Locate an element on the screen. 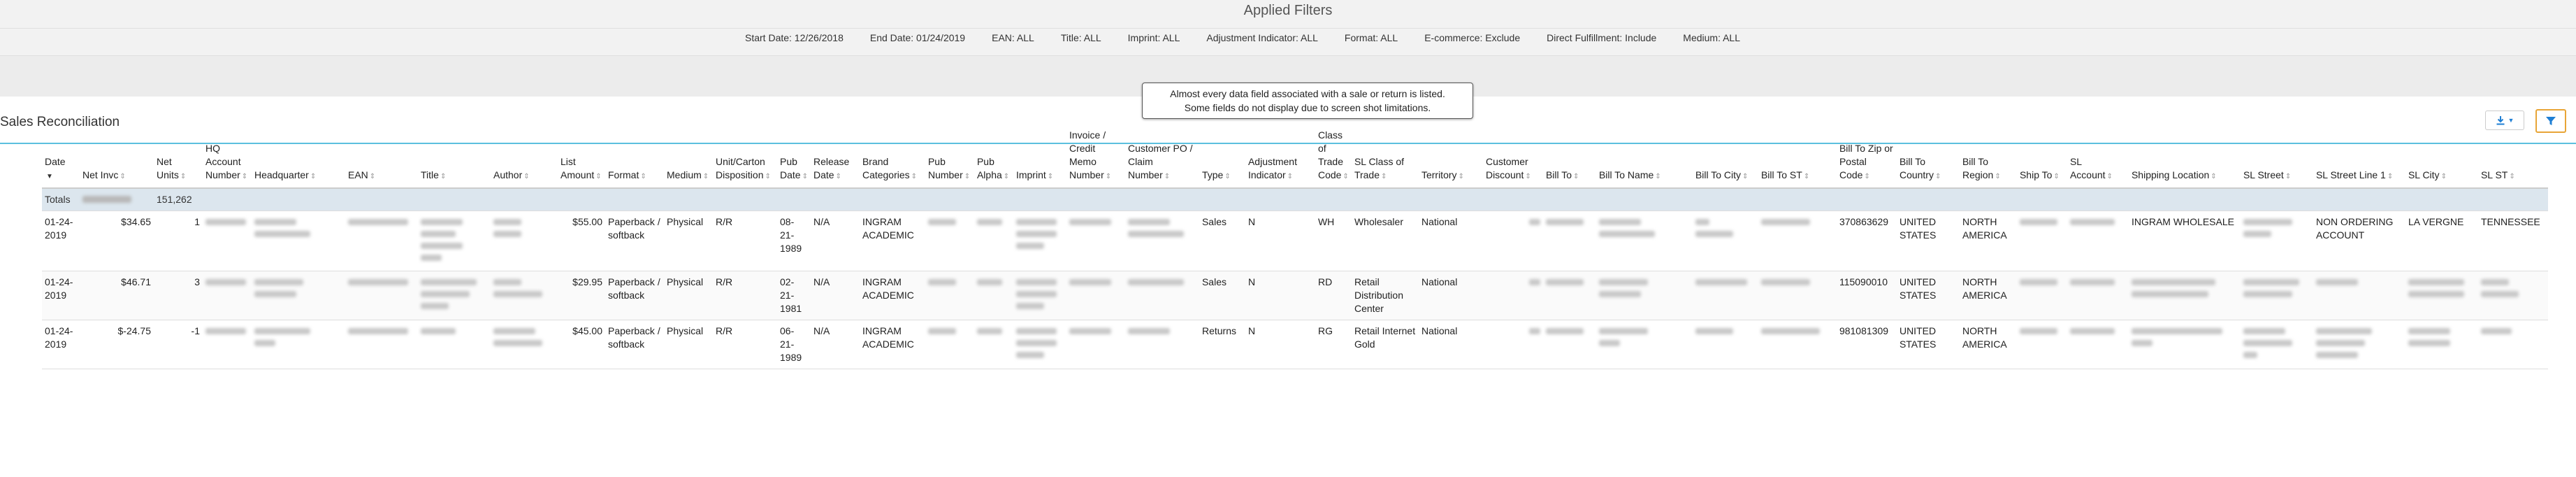 The width and height of the screenshot is (2576, 477). column-header: HQ Account Number ⇕ is located at coordinates (227, 158).